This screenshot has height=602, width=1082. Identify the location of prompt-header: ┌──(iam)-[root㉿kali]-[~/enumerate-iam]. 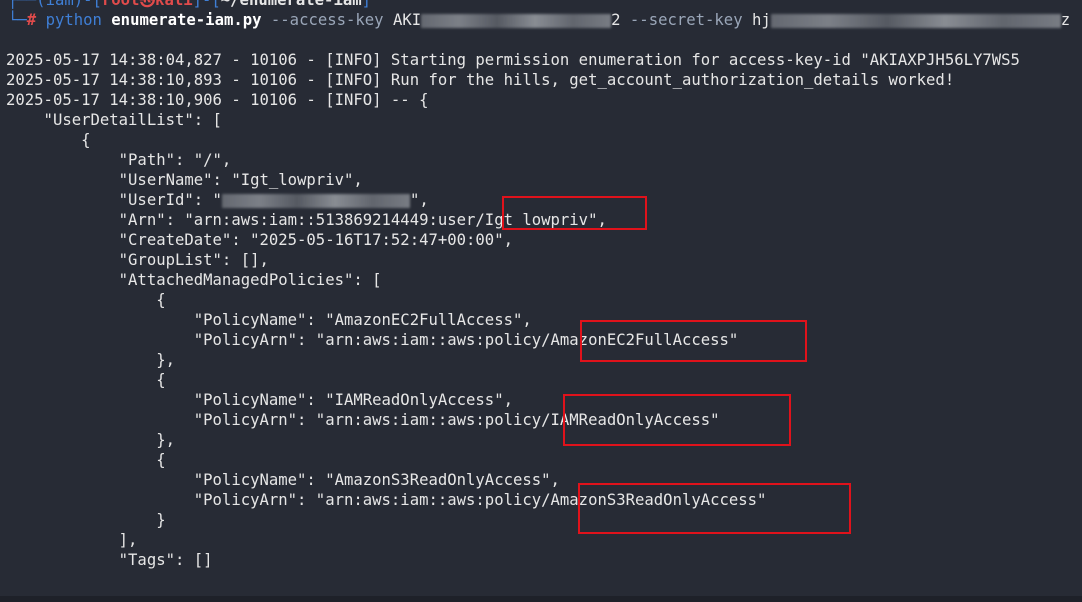
(189, 5).